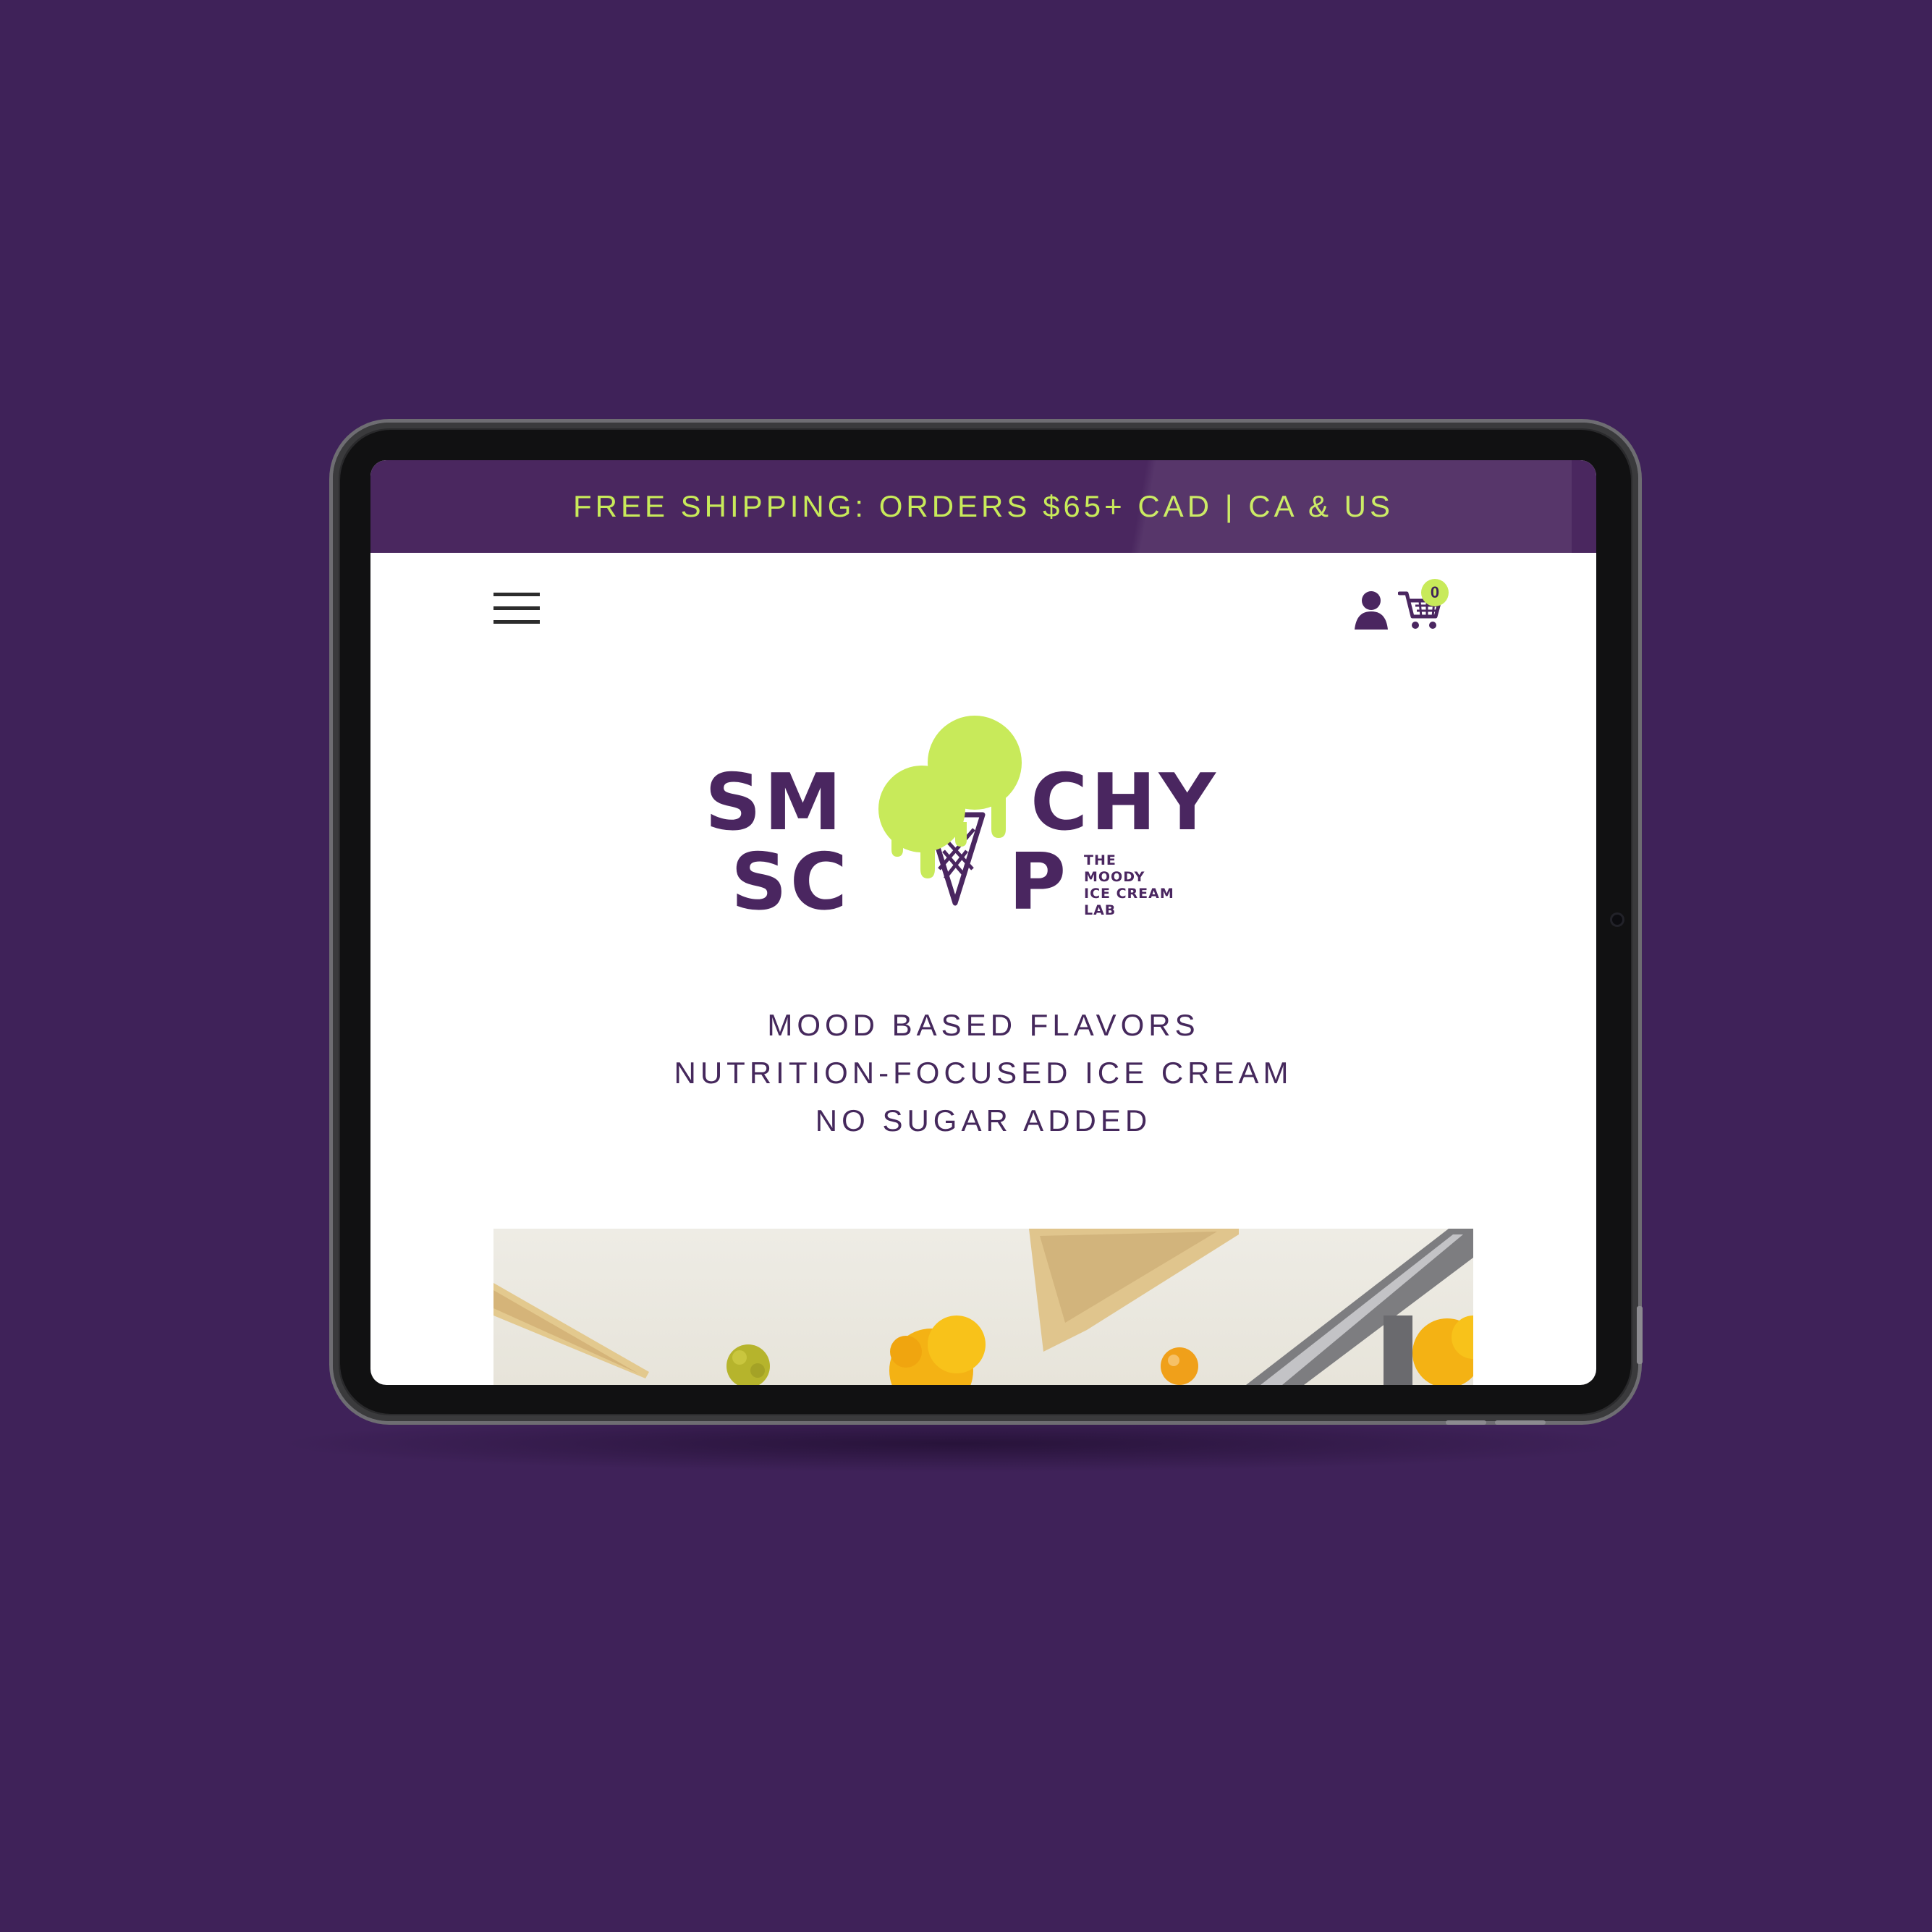  I want to click on device-shadow, so click(955, 1444).